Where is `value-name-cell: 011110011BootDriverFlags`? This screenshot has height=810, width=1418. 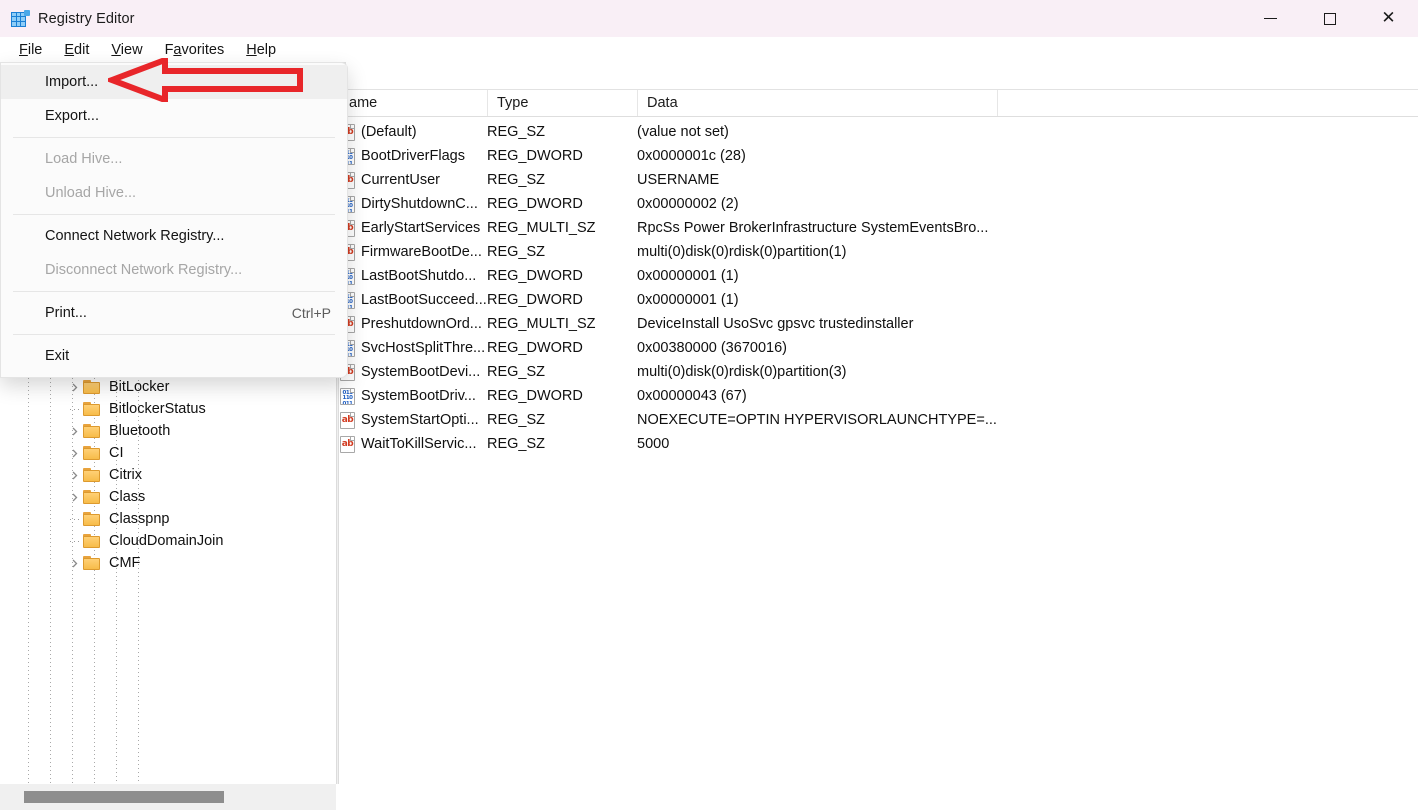
value-name-cell: 011110011BootDriverFlags is located at coordinates (402, 156).